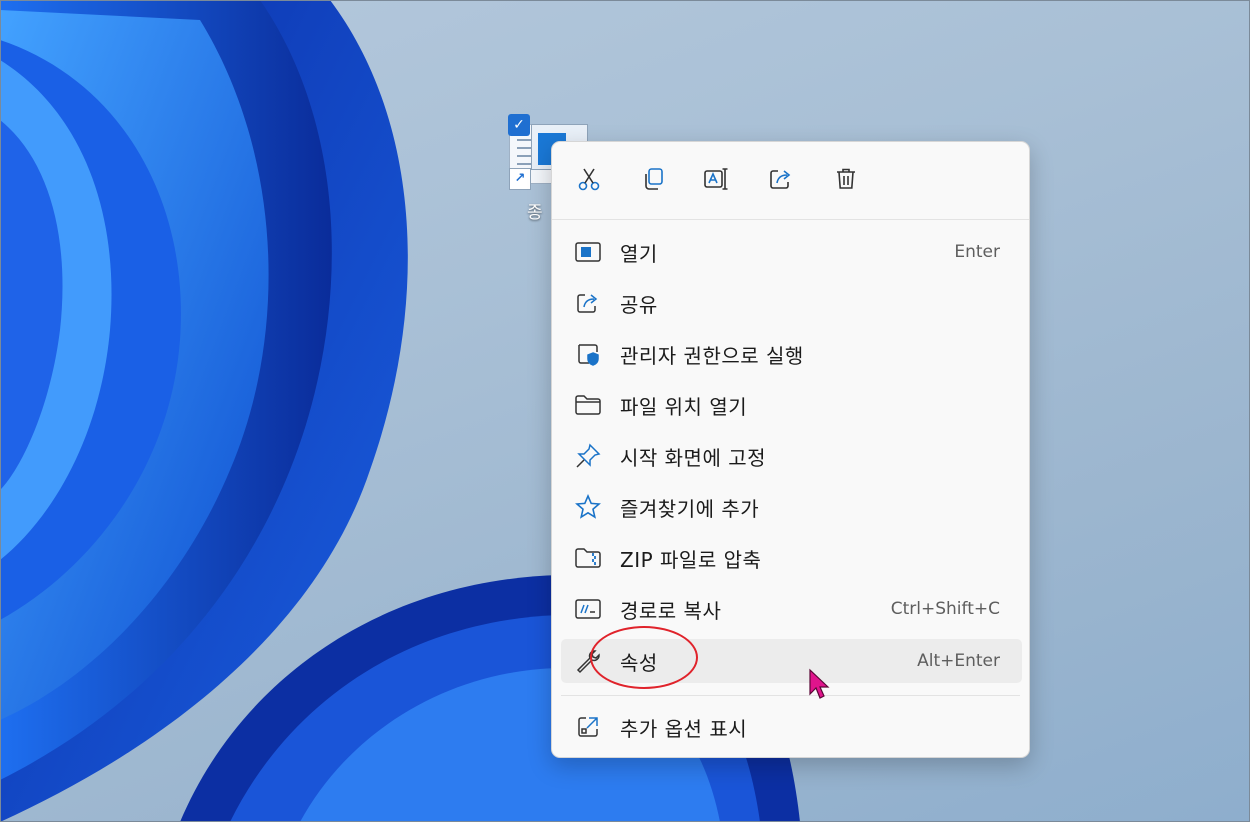 This screenshot has height=822, width=1250. What do you see at coordinates (977, 252) in the screenshot?
I see `menu-item-shortcut: Enter` at bounding box center [977, 252].